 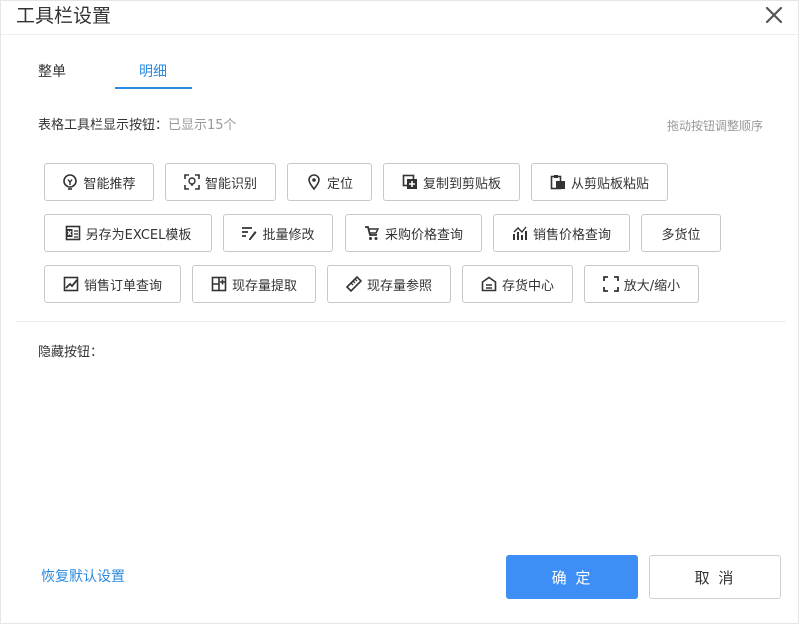 What do you see at coordinates (138, 235) in the screenshot?
I see `button-label: 另存为EXCEL模板` at bounding box center [138, 235].